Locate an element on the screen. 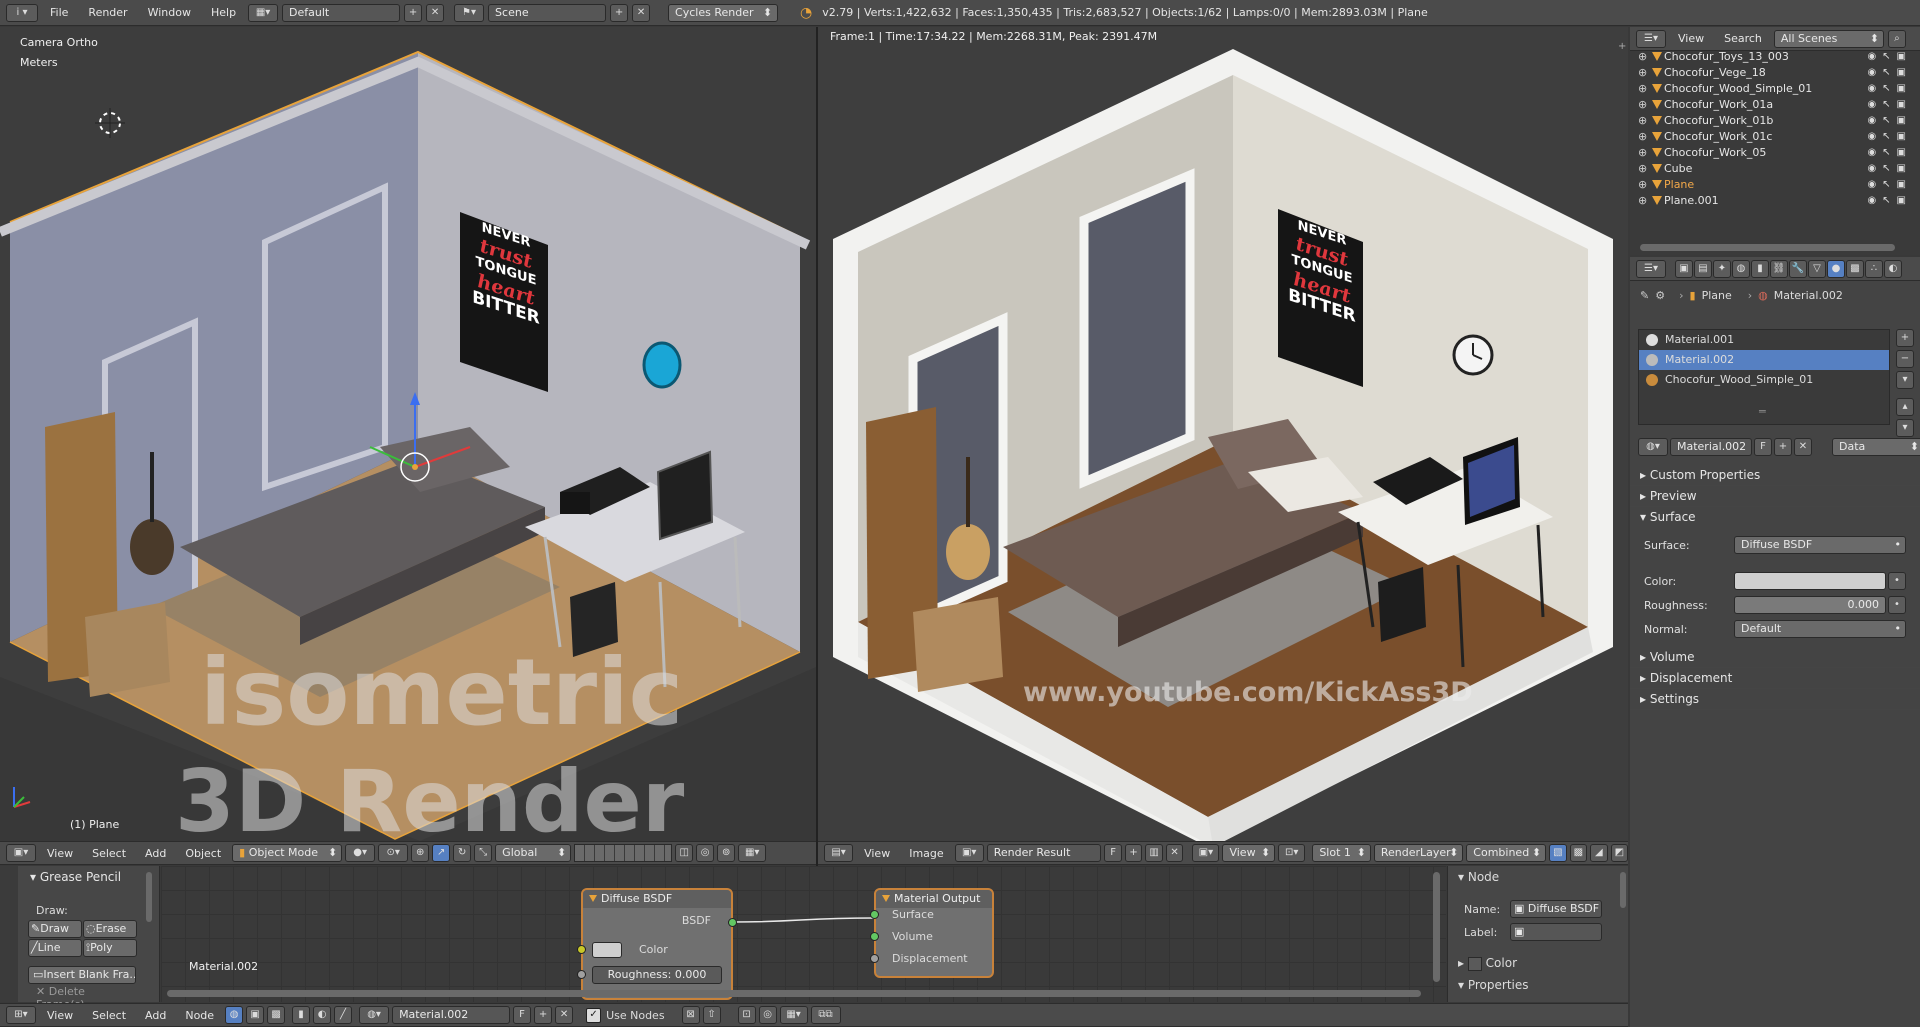 This screenshot has width=1920, height=1027. new-material-icon: + is located at coordinates (1783, 447).